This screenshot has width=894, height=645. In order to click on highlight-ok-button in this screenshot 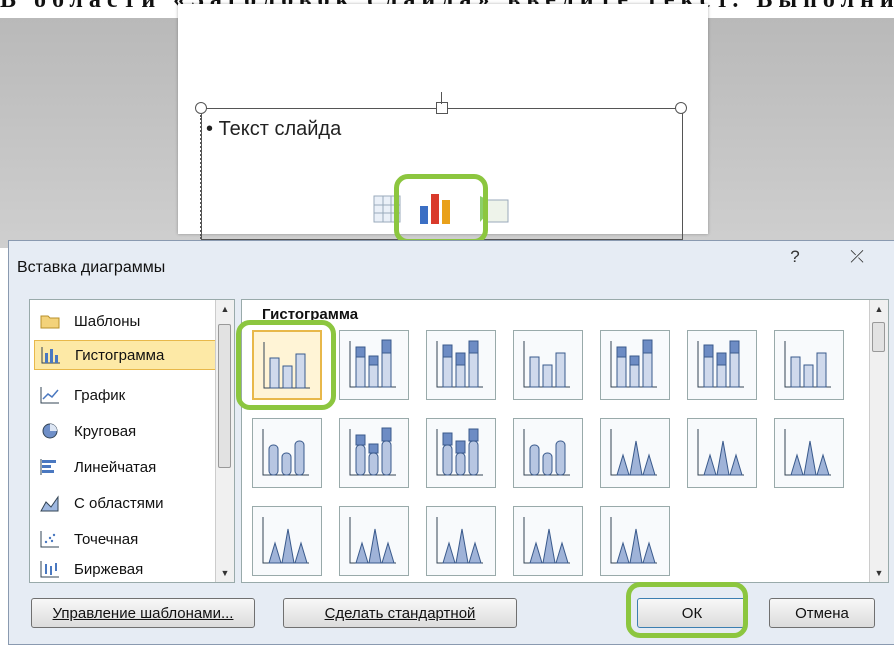, I will do `click(687, 610)`.